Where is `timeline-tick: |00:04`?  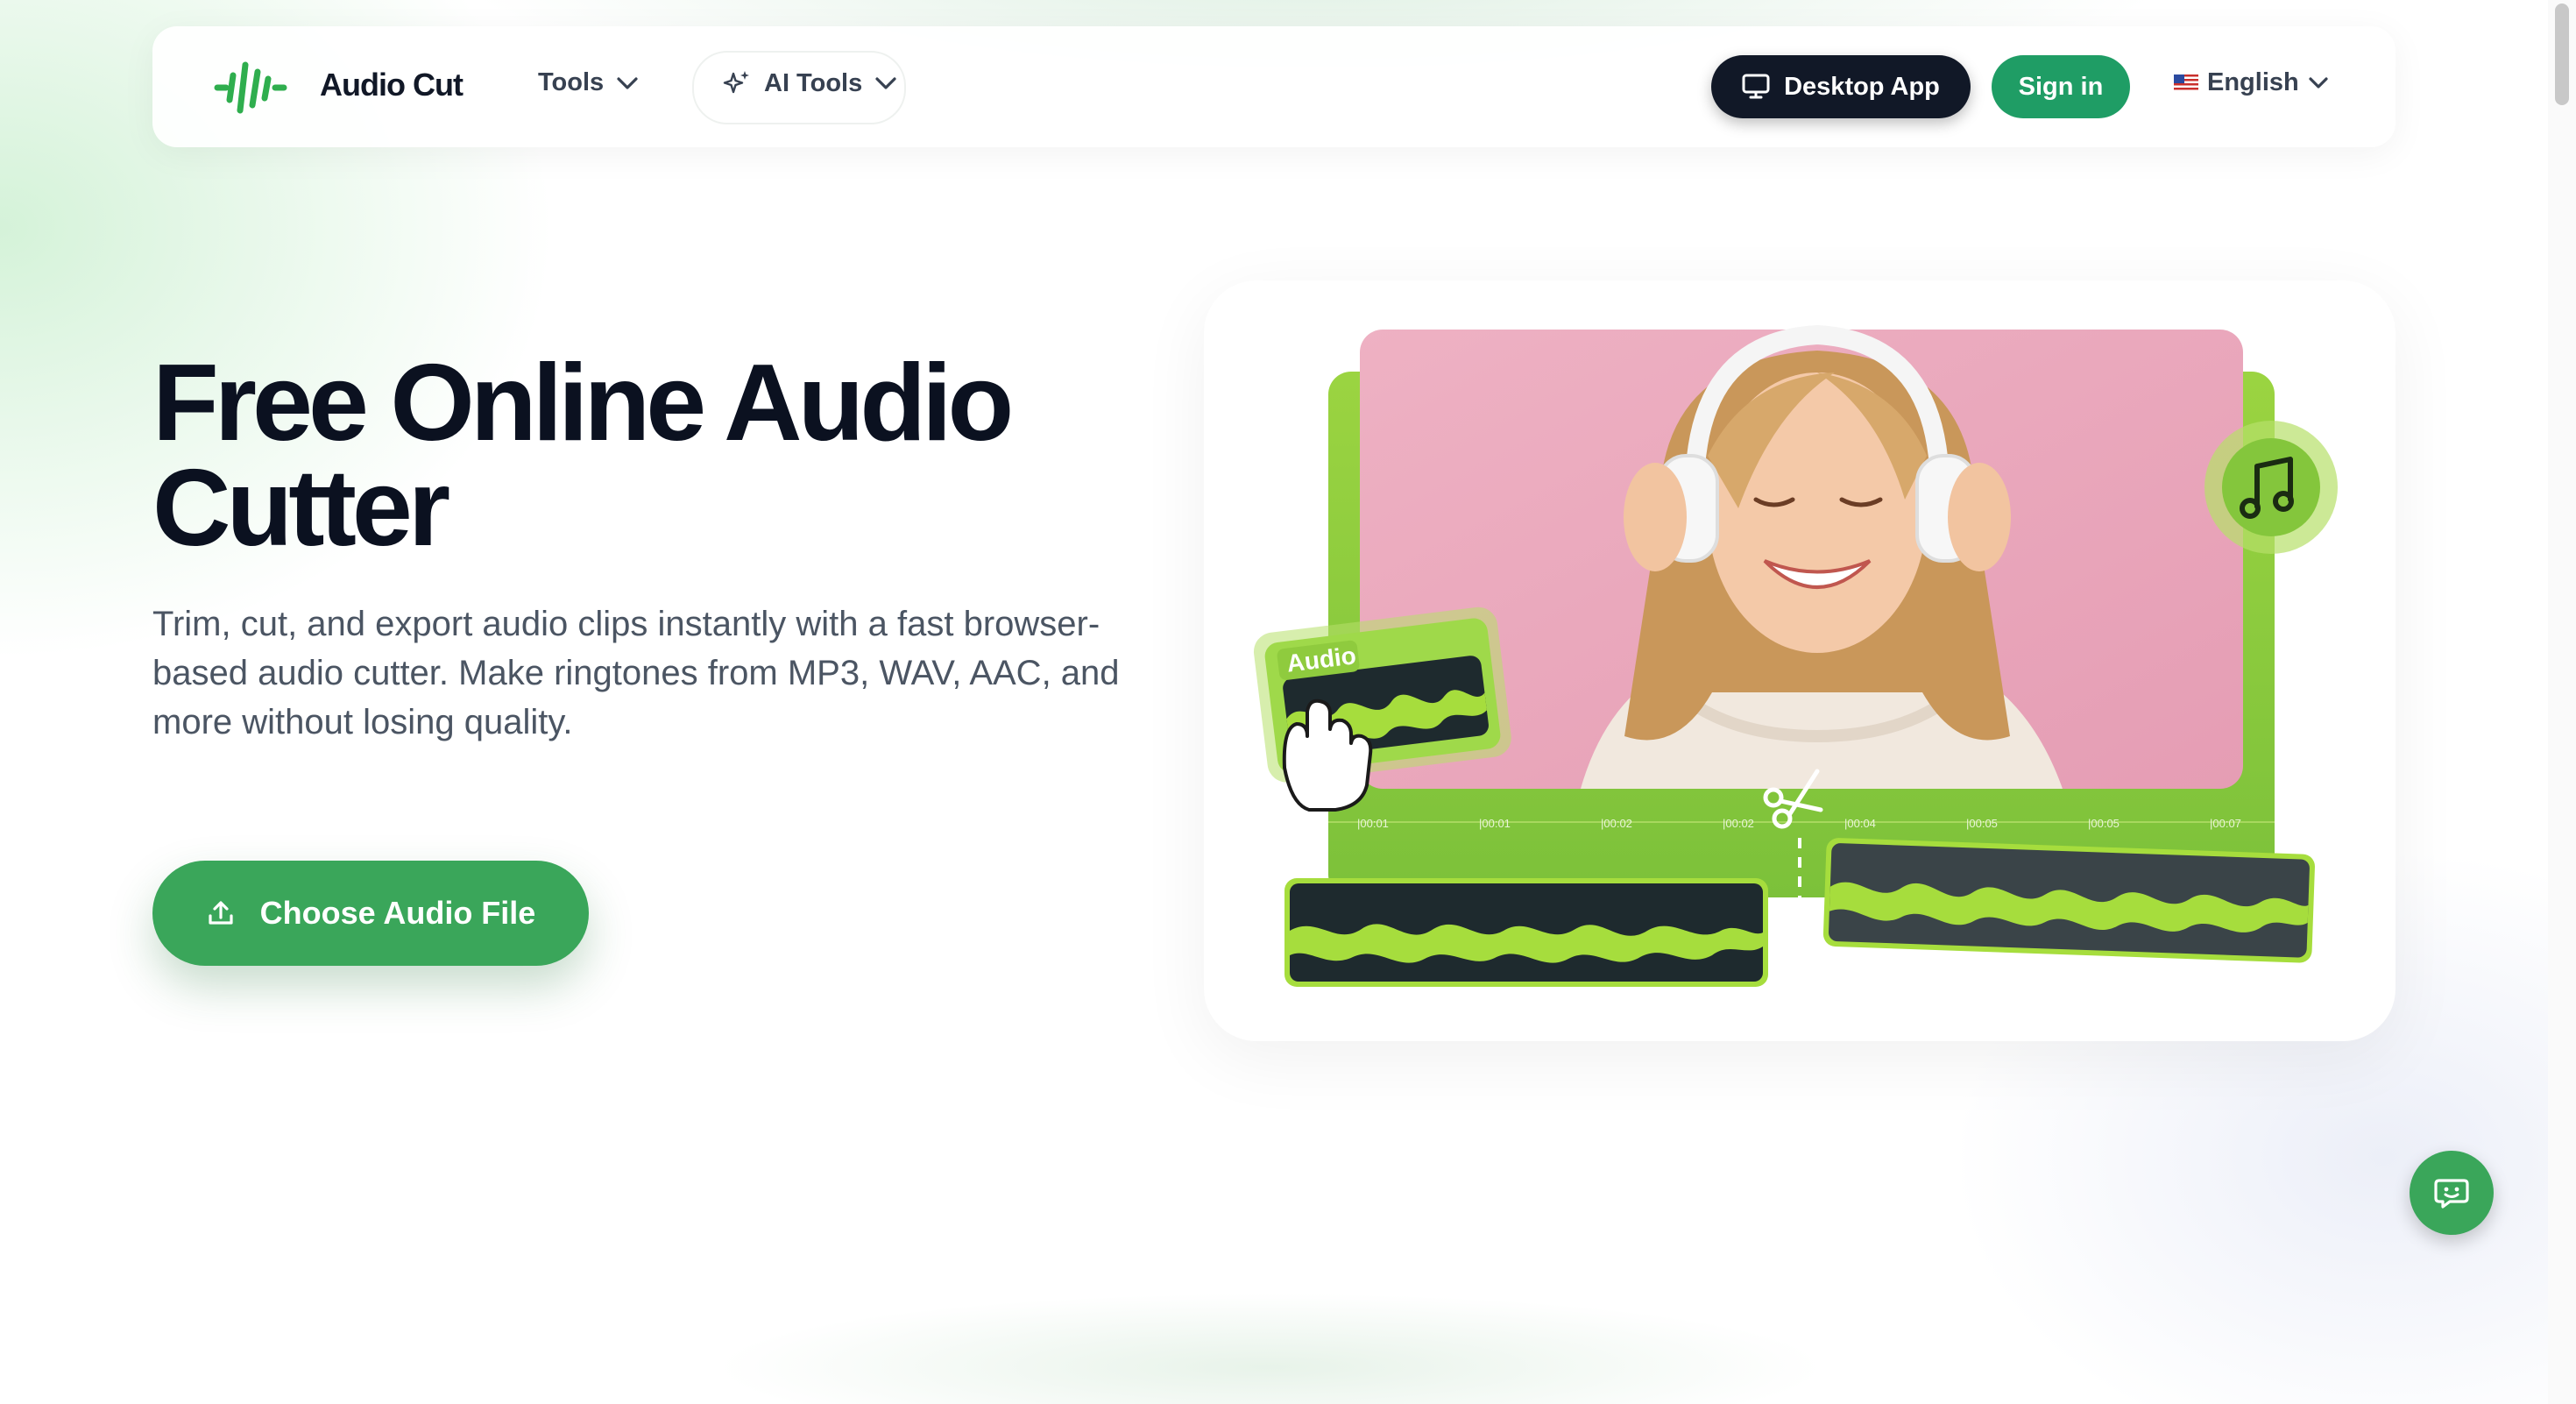
timeline-tick: |00:04 is located at coordinates (1860, 823).